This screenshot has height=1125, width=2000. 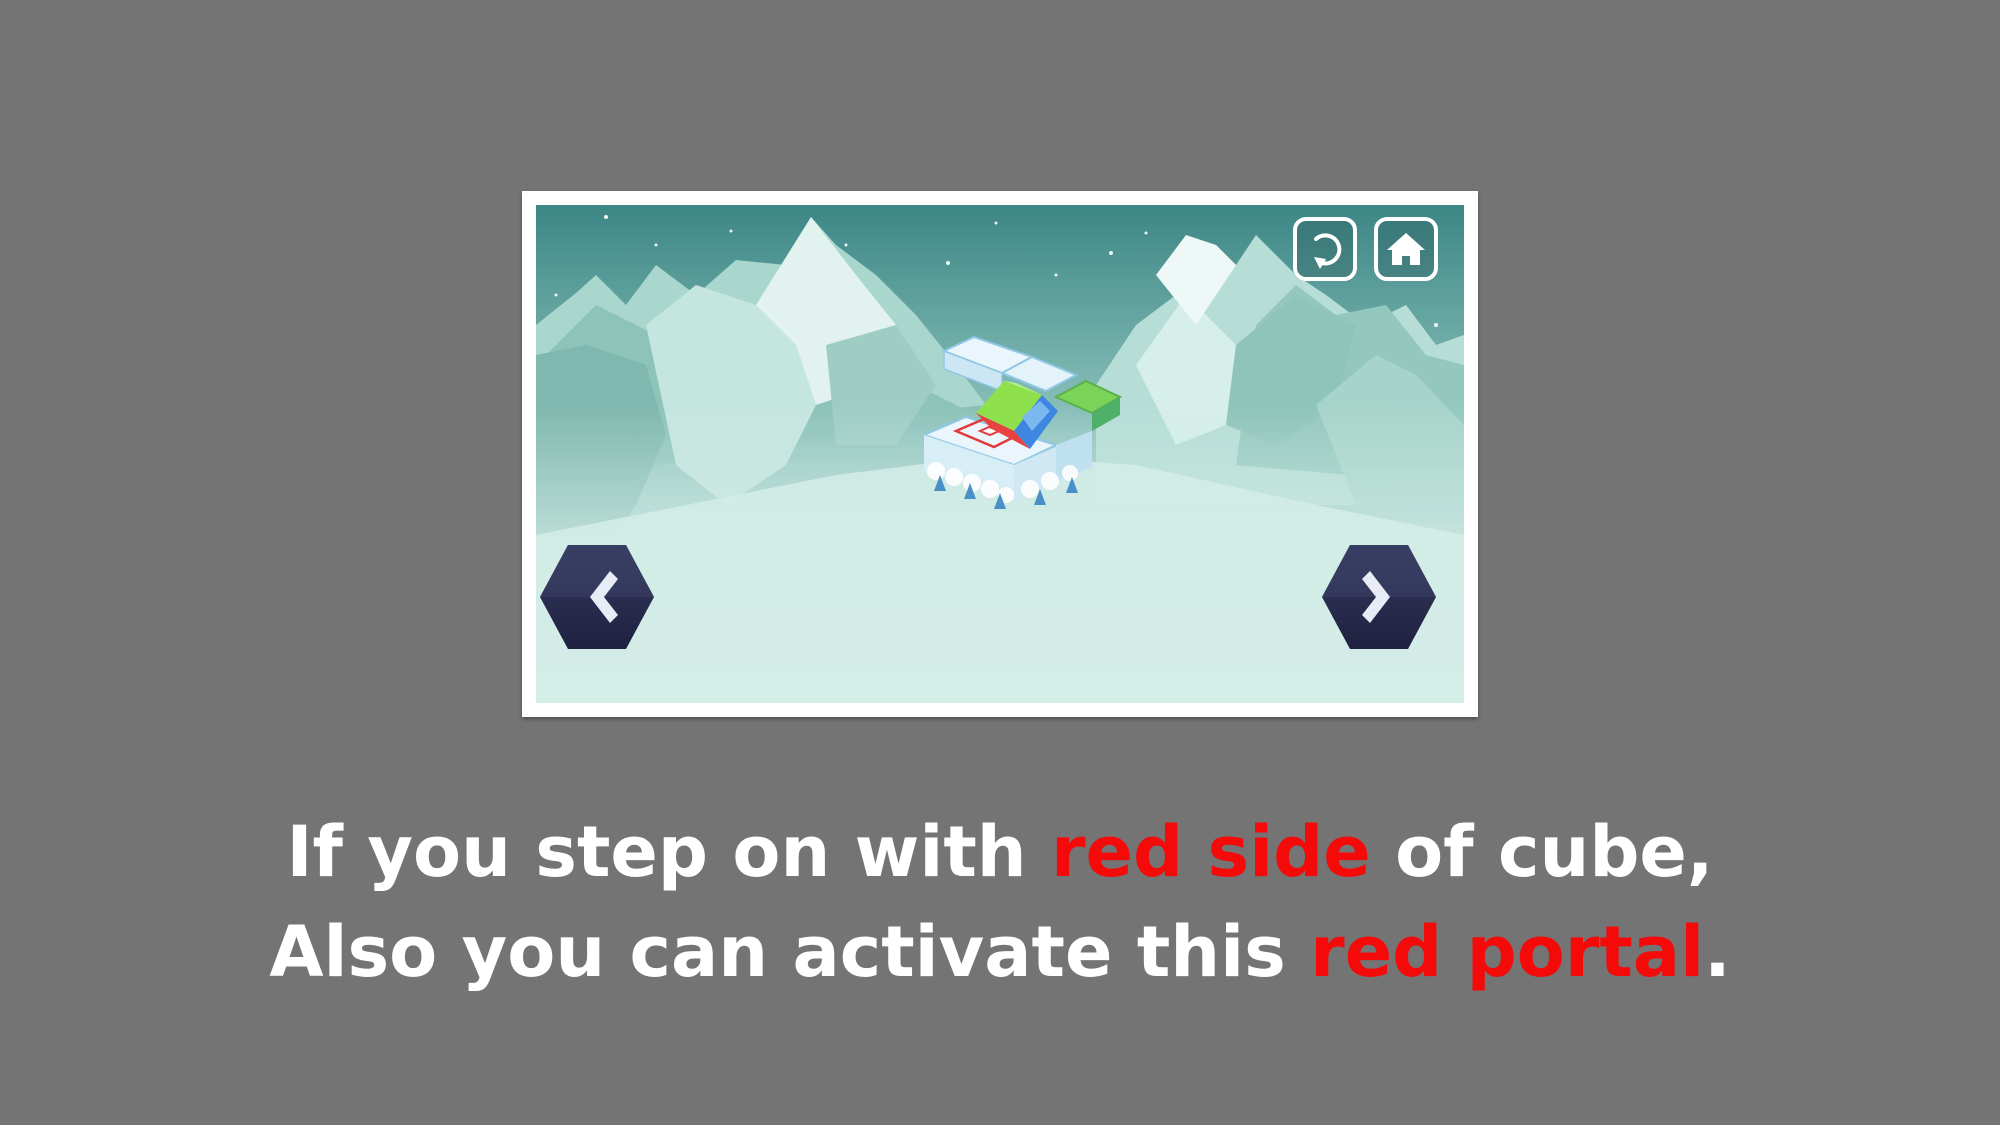 What do you see at coordinates (1406, 249) in the screenshot?
I see `home-button` at bounding box center [1406, 249].